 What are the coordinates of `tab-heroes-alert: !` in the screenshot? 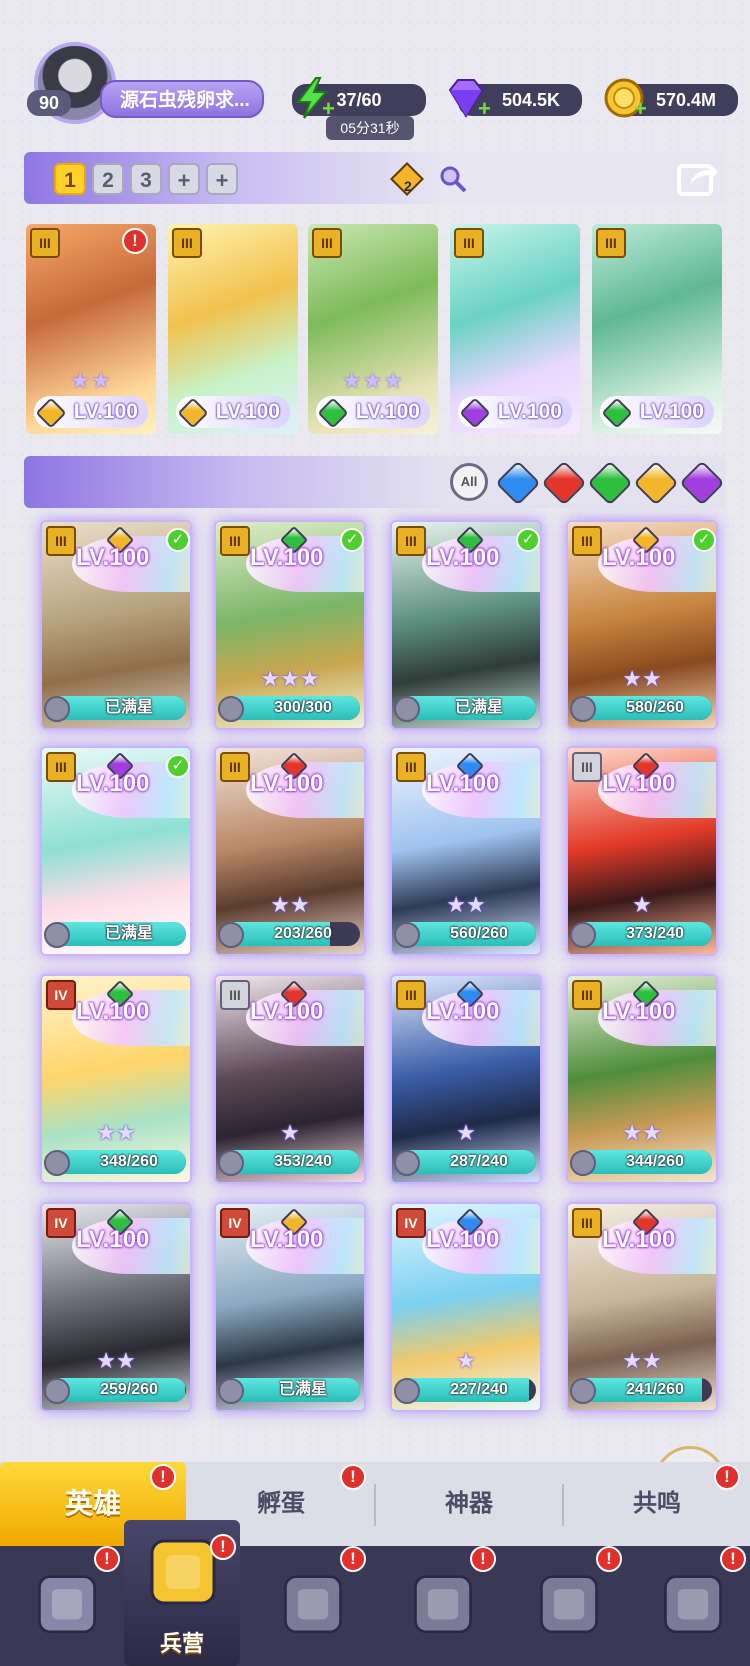 It's located at (163, 1477).